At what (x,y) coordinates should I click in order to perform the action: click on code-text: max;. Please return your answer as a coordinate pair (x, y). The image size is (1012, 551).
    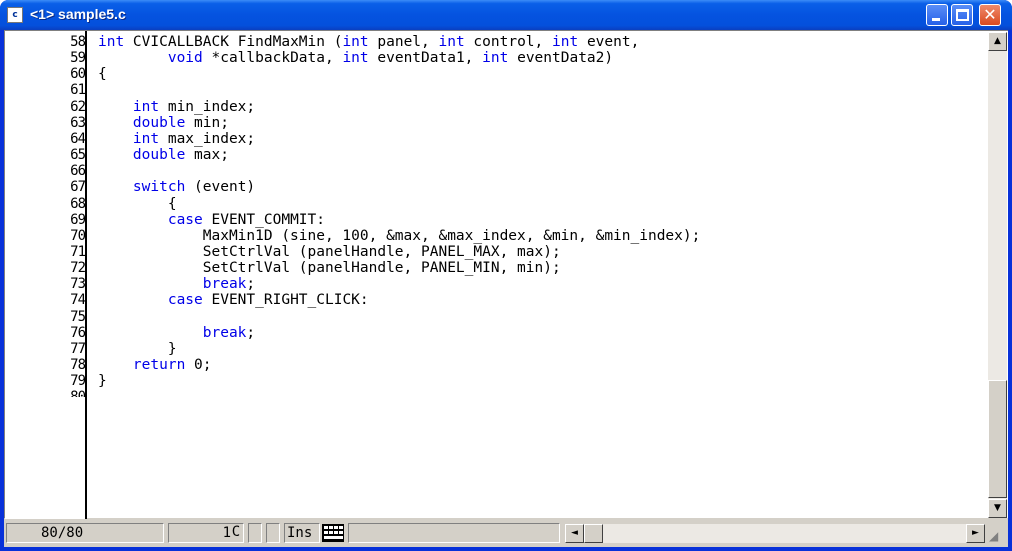
    Looking at the image, I should click on (207, 155).